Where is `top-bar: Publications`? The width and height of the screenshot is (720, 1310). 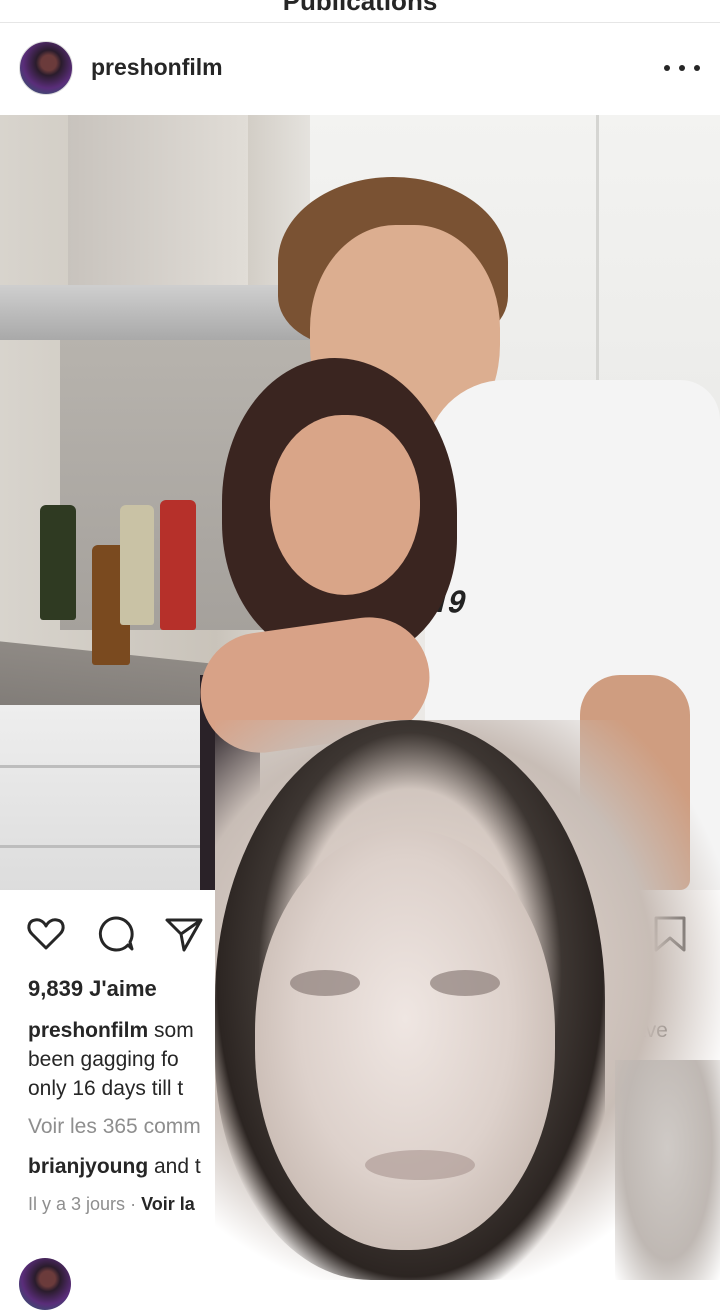 top-bar: Publications is located at coordinates (360, 11).